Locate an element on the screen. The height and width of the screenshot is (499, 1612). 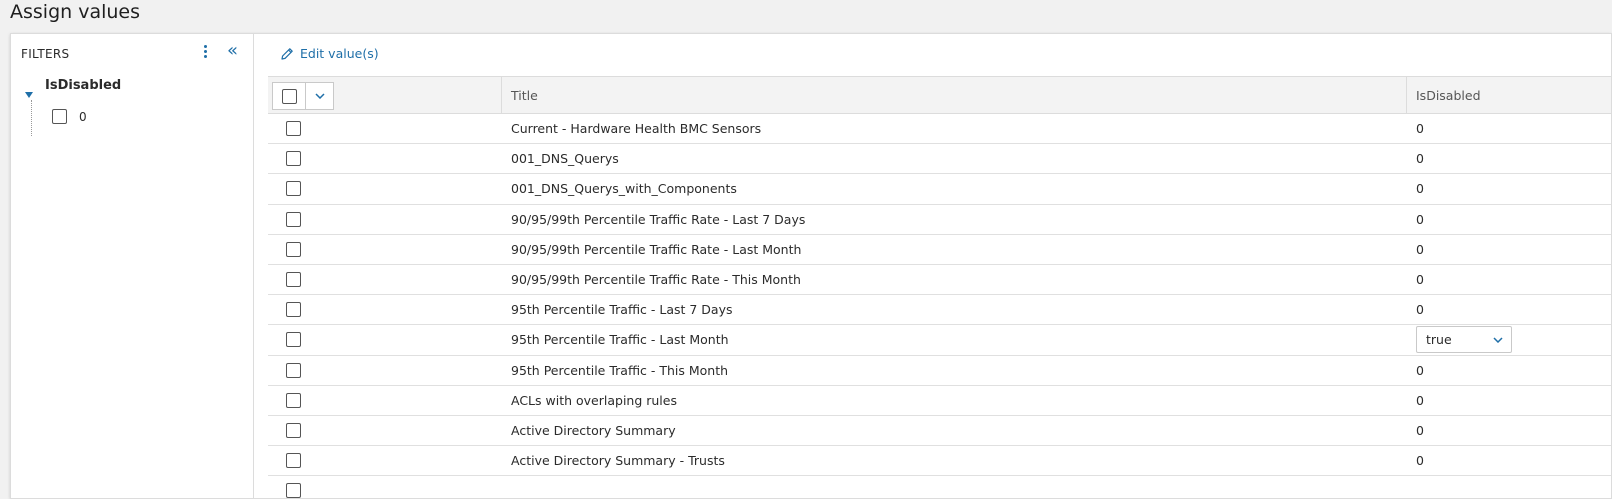
row-title: 95th Percentile Traffic - This Month is located at coordinates (620, 370).